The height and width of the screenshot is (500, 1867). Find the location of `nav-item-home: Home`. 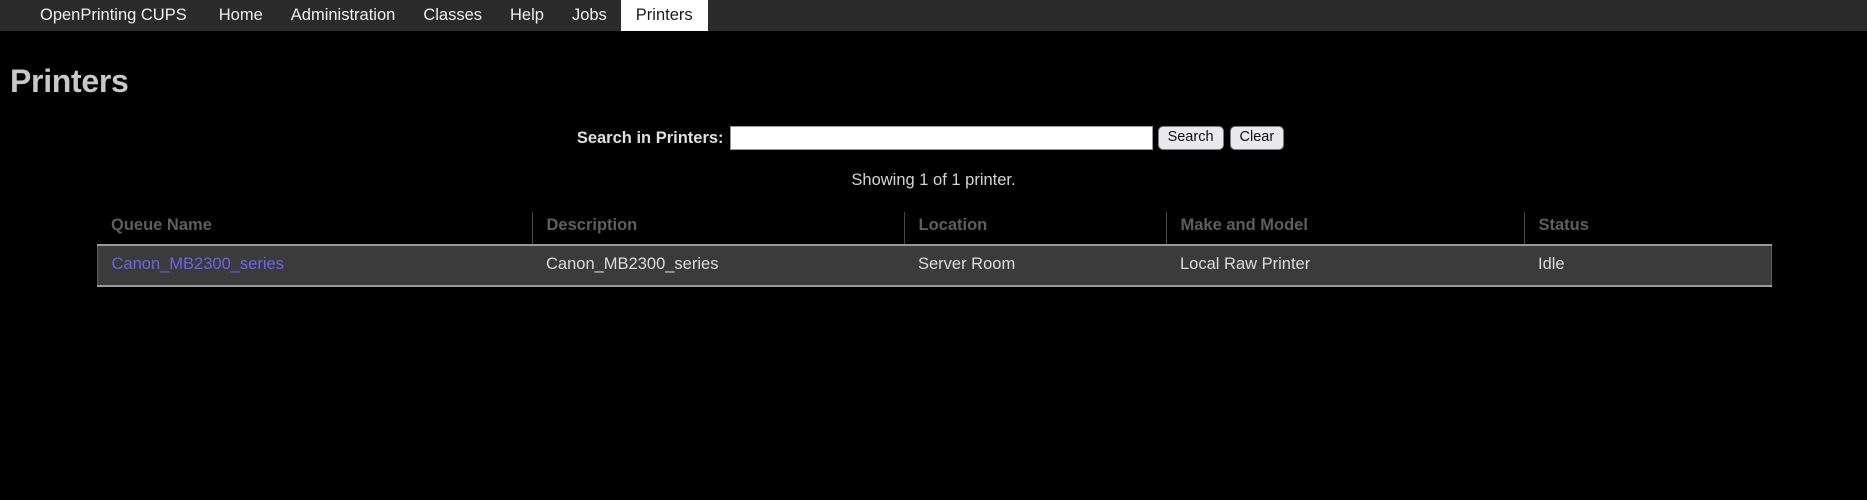

nav-item-home: Home is located at coordinates (241, 15).